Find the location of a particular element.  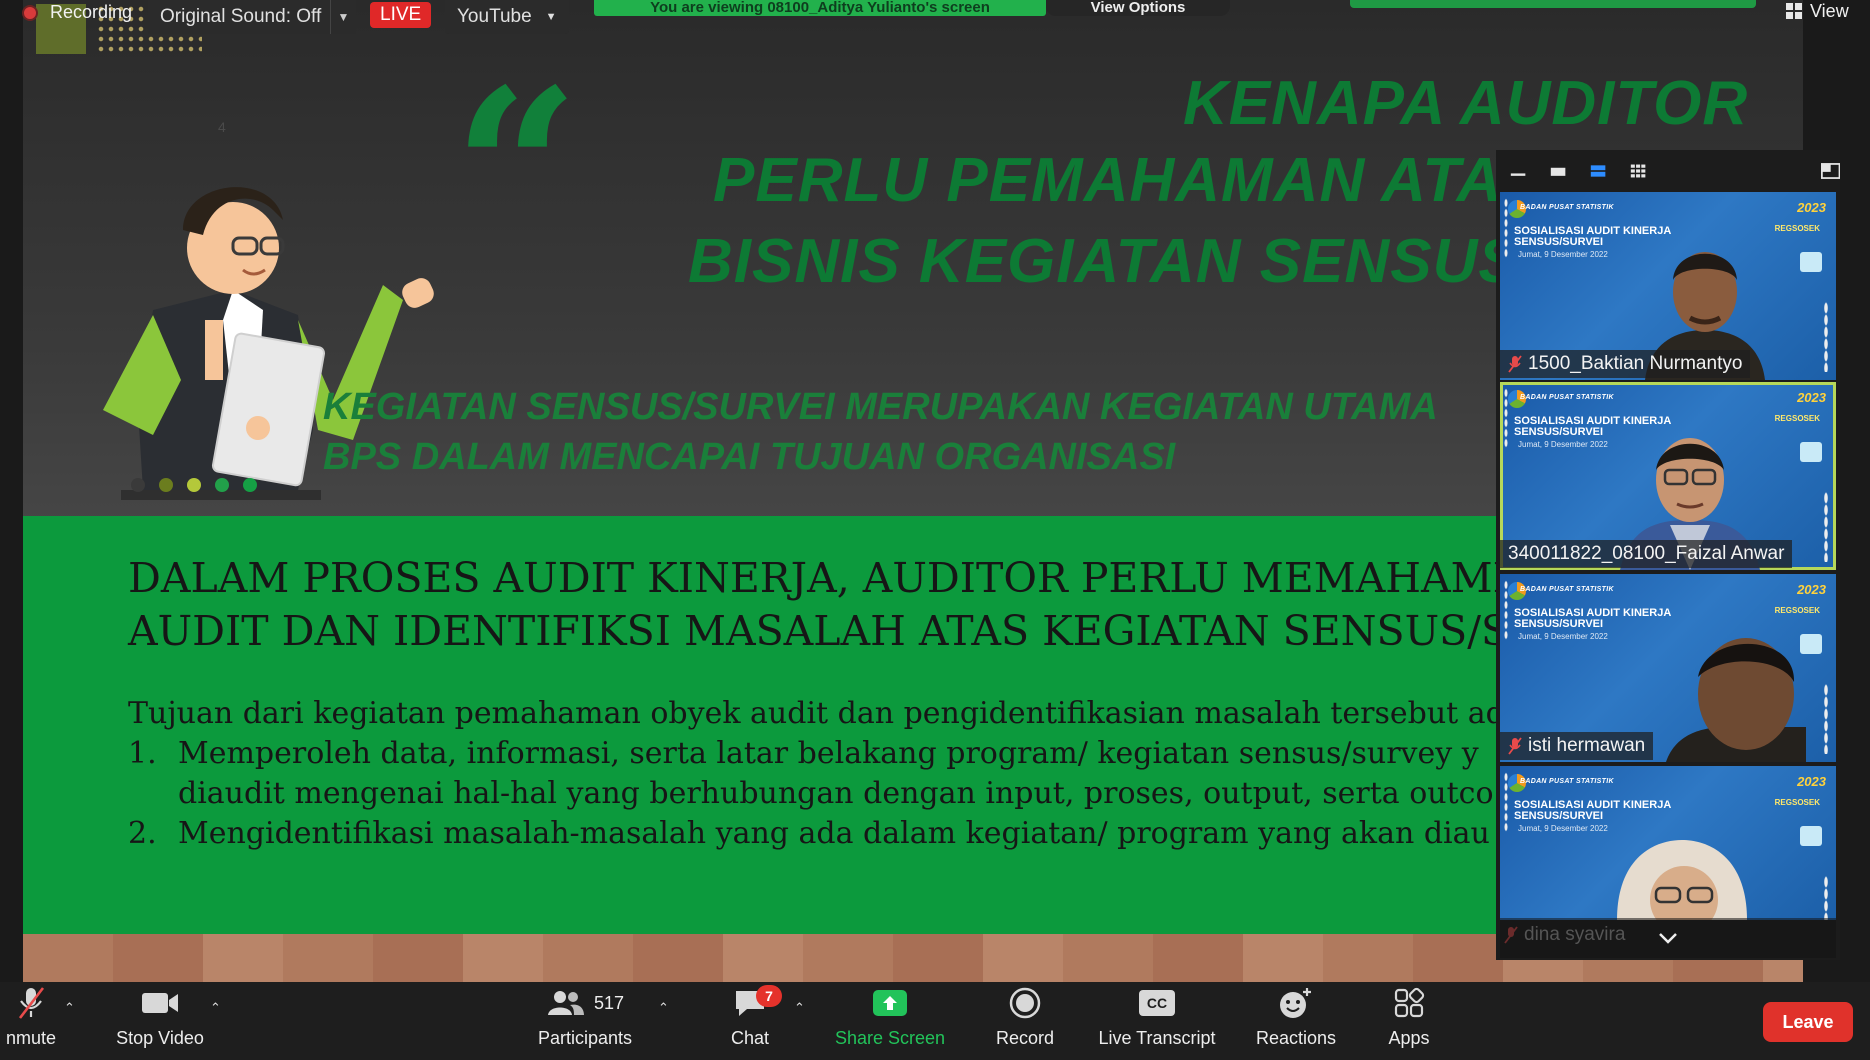

reactions-button: Reactions is located at coordinates (1296, 1021).